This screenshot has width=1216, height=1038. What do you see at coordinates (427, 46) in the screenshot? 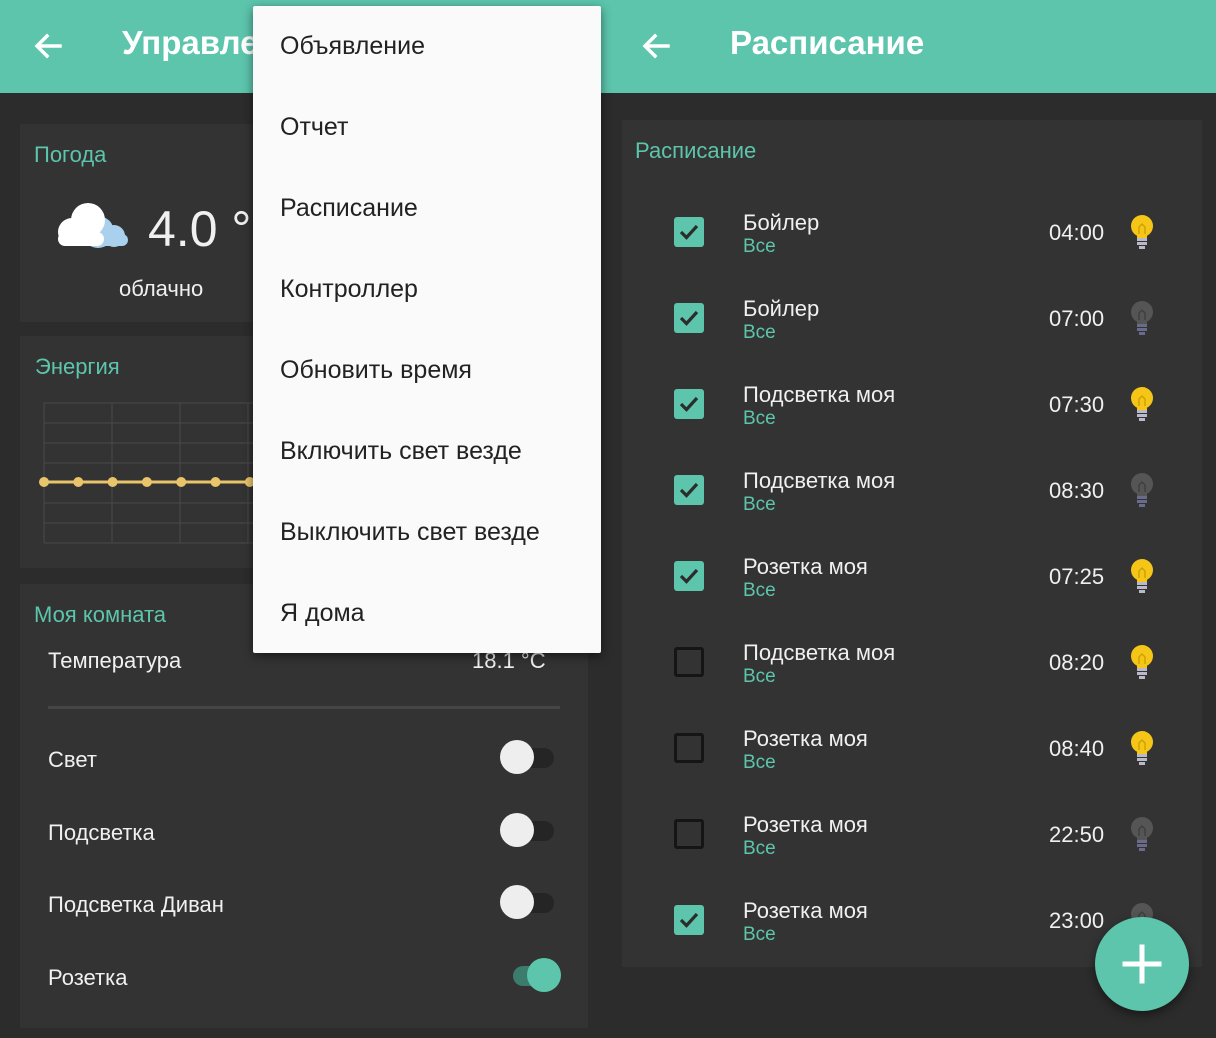
I see `menu-item-announcement: Объявление` at bounding box center [427, 46].